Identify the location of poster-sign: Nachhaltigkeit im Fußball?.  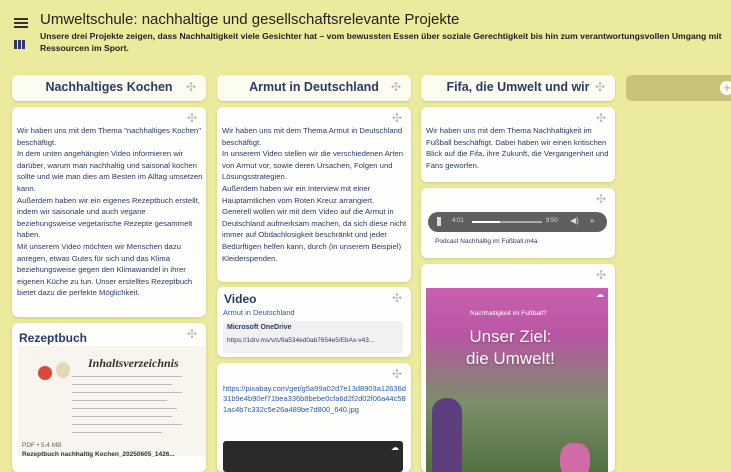
(508, 313).